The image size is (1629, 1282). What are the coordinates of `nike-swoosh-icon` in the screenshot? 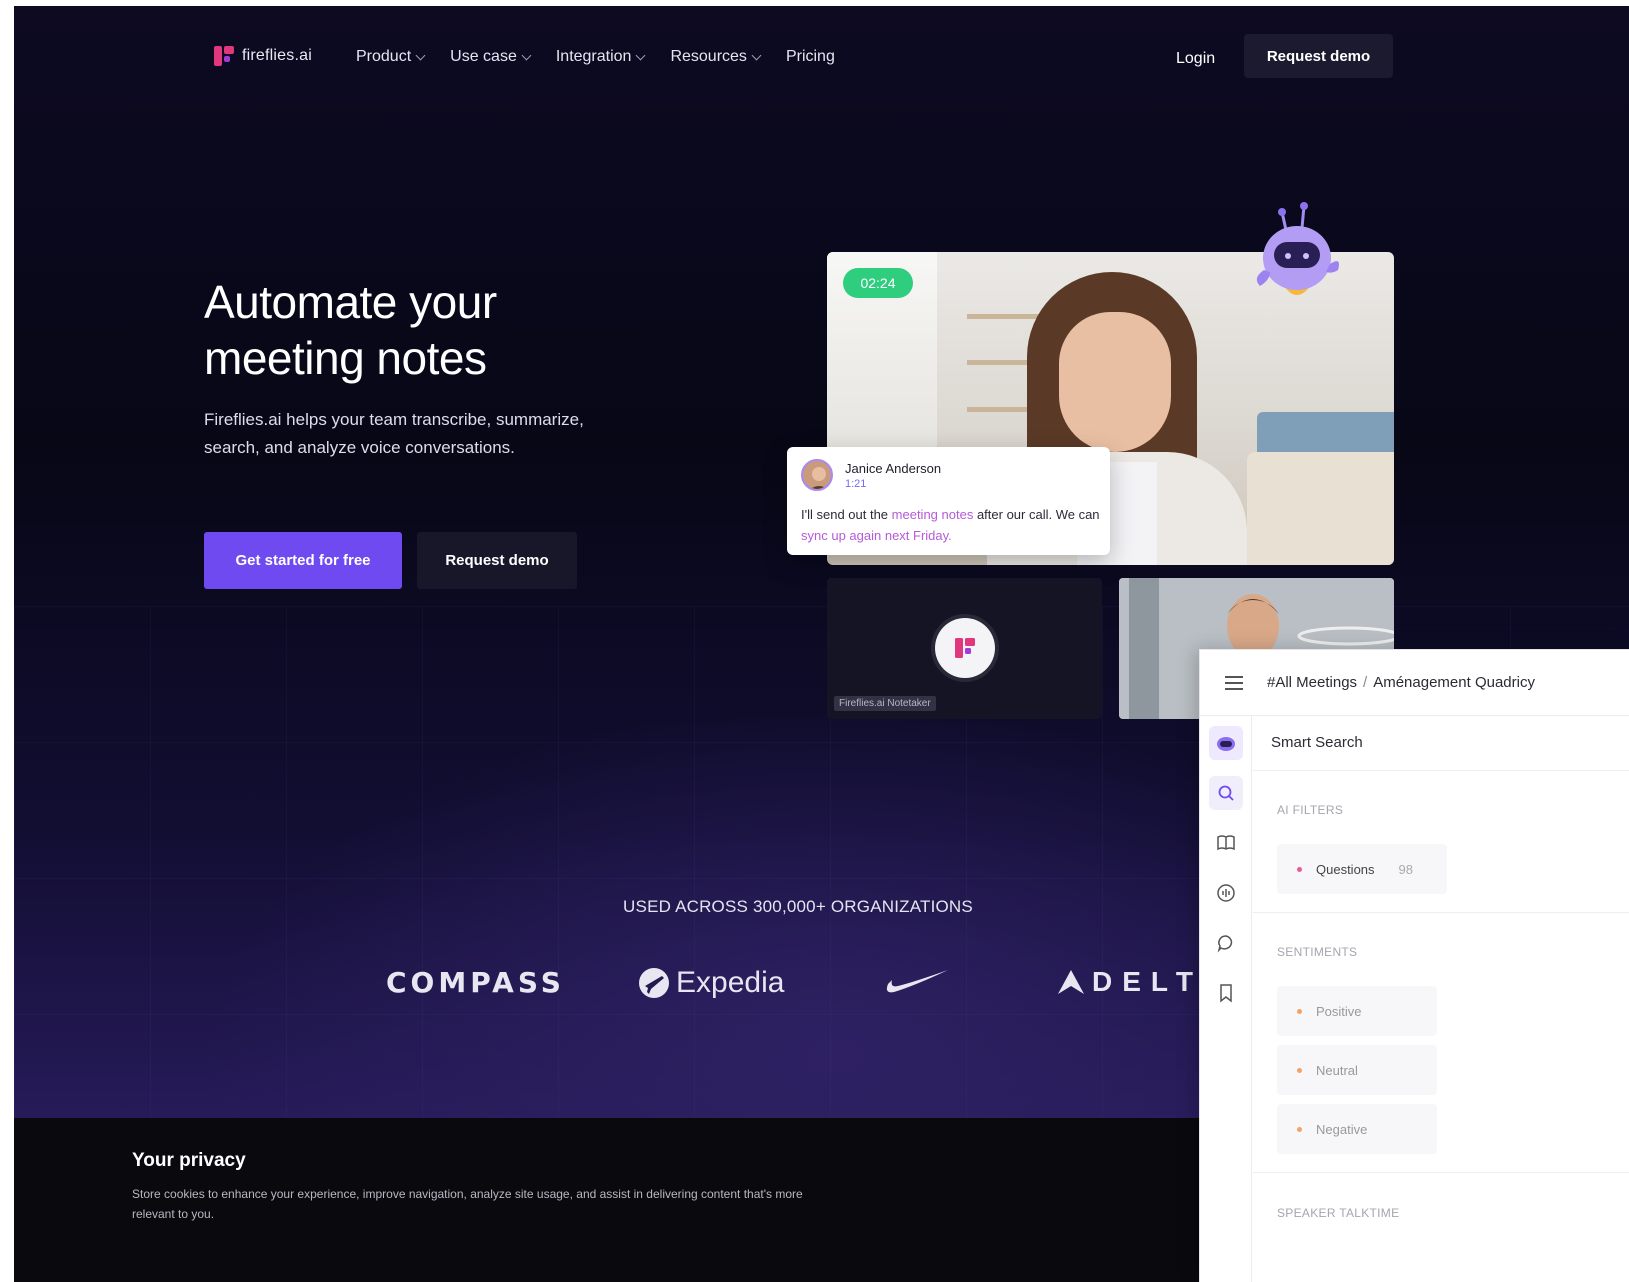 It's located at (917, 981).